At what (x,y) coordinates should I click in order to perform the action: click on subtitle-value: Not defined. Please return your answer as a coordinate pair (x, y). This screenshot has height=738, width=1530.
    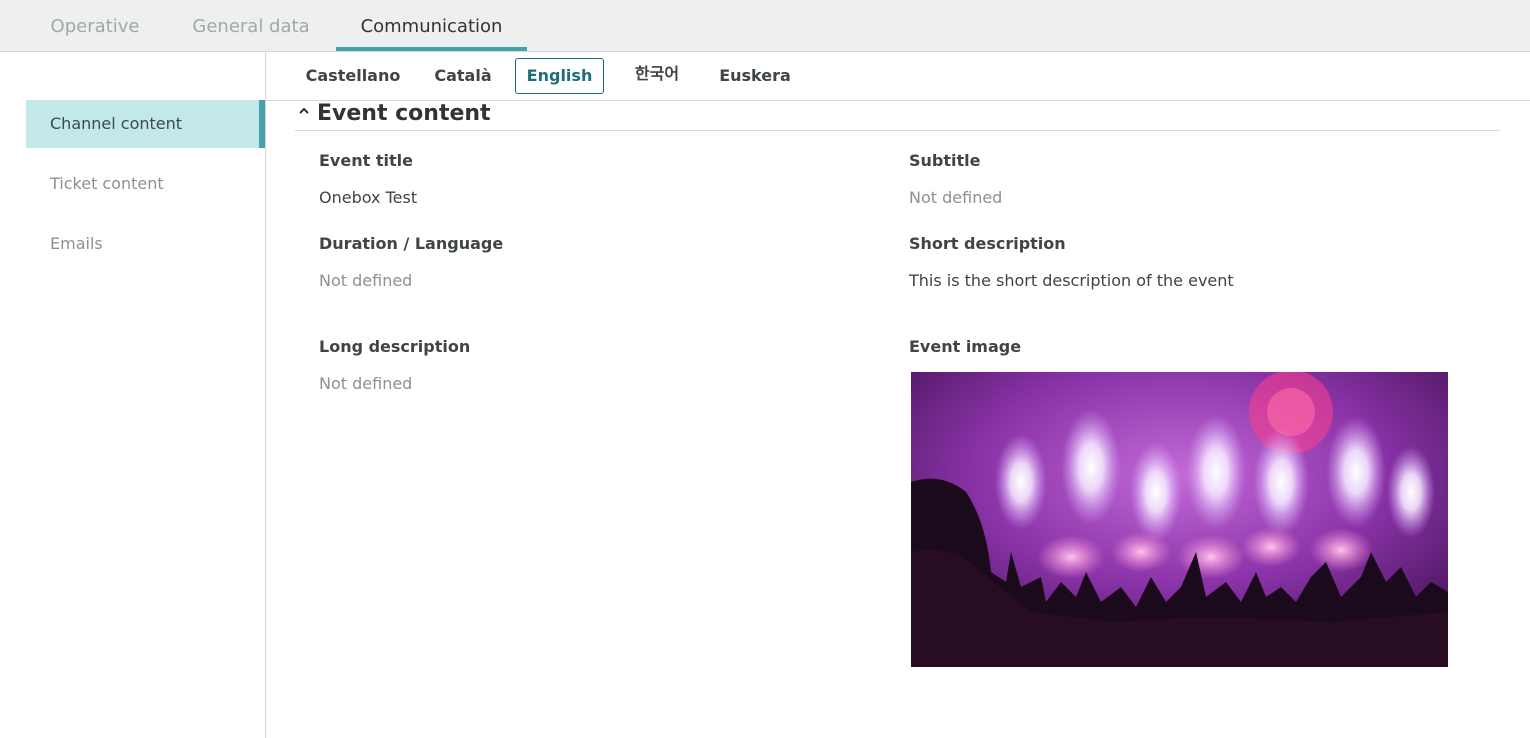
    Looking at the image, I should click on (956, 197).